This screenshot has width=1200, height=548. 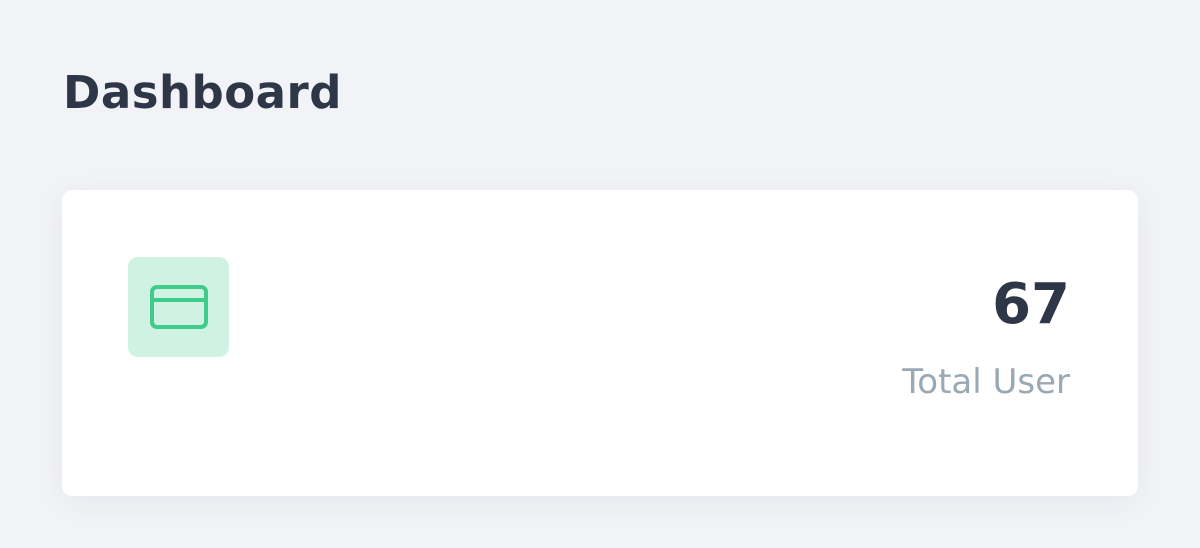 I want to click on stat-icon-container, so click(x=178, y=307).